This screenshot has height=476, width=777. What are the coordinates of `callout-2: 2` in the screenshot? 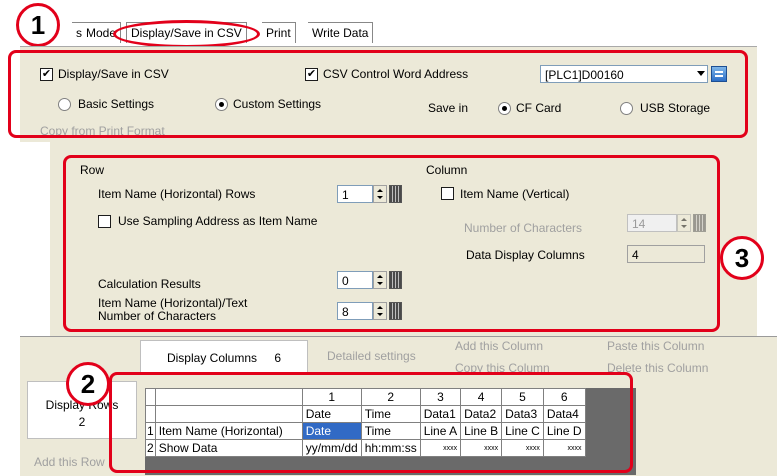 It's located at (88, 384).